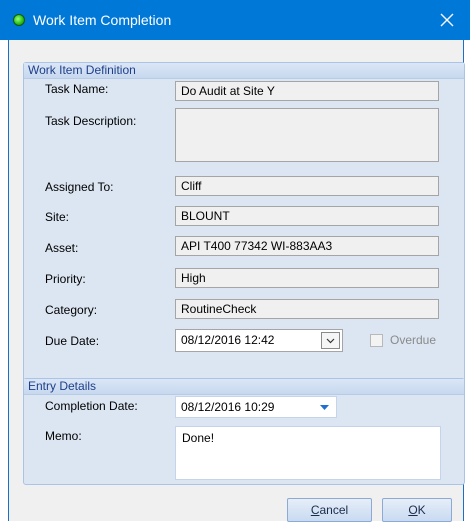 Image resolution: width=470 pixels, height=522 pixels. Describe the element at coordinates (307, 186) in the screenshot. I see `assigned-to-field: Cliff` at that location.